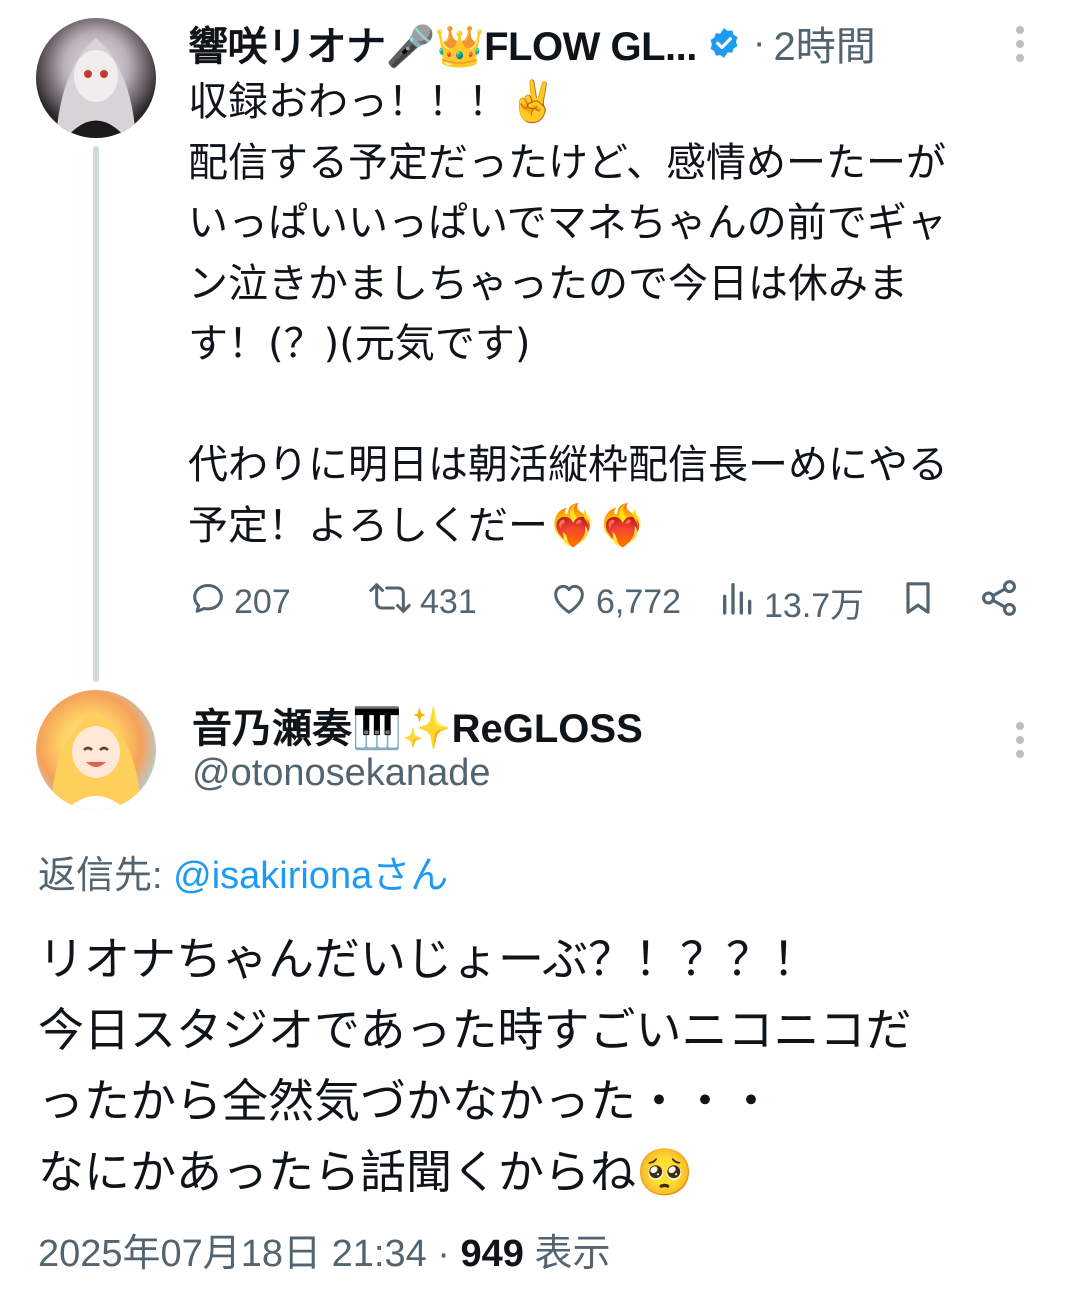 The height and width of the screenshot is (1296, 1080). What do you see at coordinates (492, 1254) in the screenshot?
I see `reply-view-count: 949` at bounding box center [492, 1254].